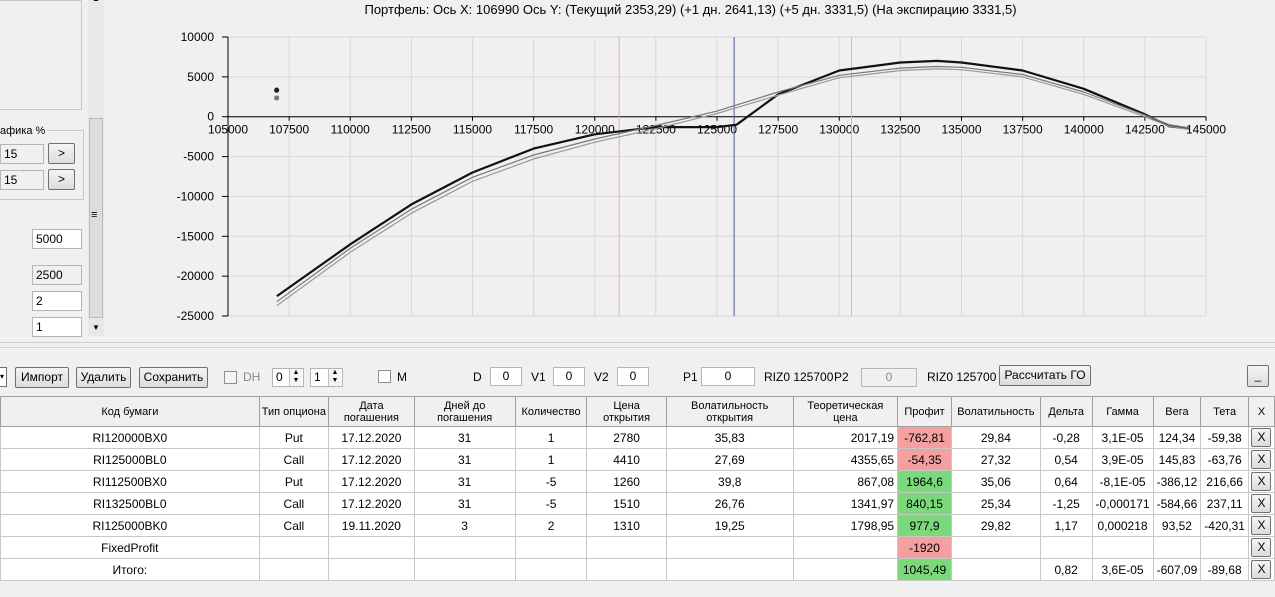 The height and width of the screenshot is (597, 1275). I want to click on scroll-down-icon: ▼, so click(96, 327).